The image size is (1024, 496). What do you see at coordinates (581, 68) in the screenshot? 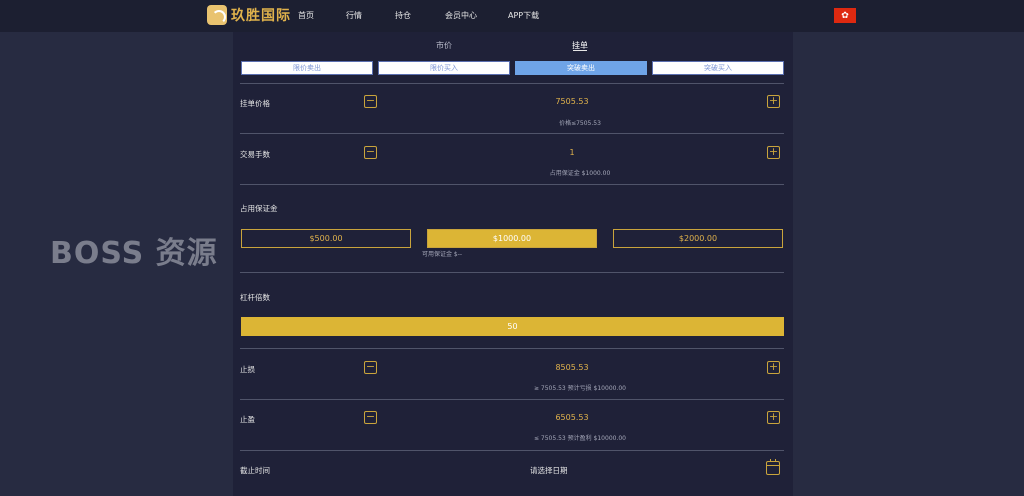
I see `order-type-breakout-sell: 突破卖出` at bounding box center [581, 68].